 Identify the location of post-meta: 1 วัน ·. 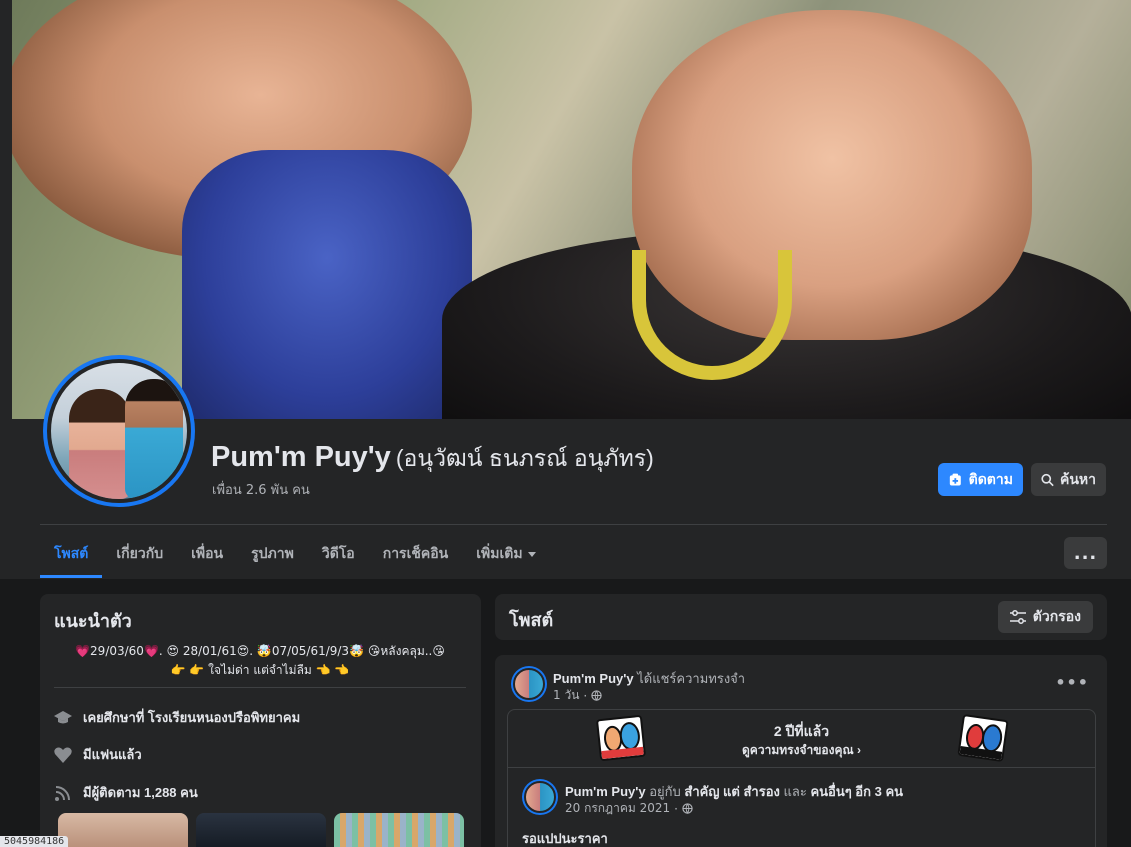
(577, 695).